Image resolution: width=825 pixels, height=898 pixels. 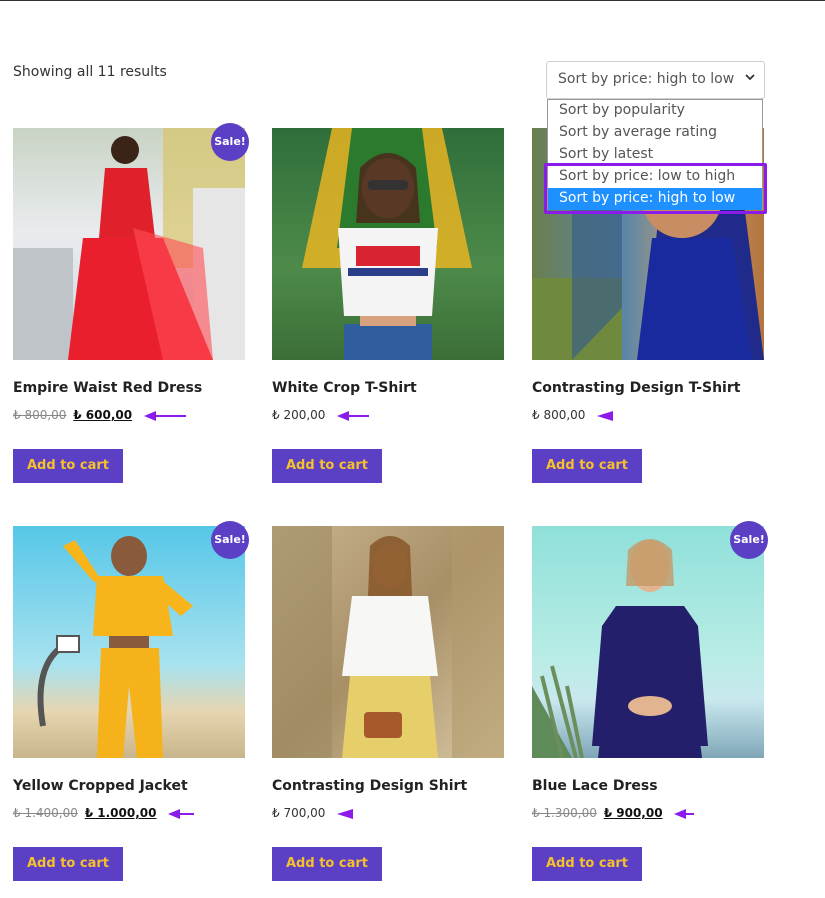 What do you see at coordinates (299, 813) in the screenshot?
I see `price: ₺ 700,00` at bounding box center [299, 813].